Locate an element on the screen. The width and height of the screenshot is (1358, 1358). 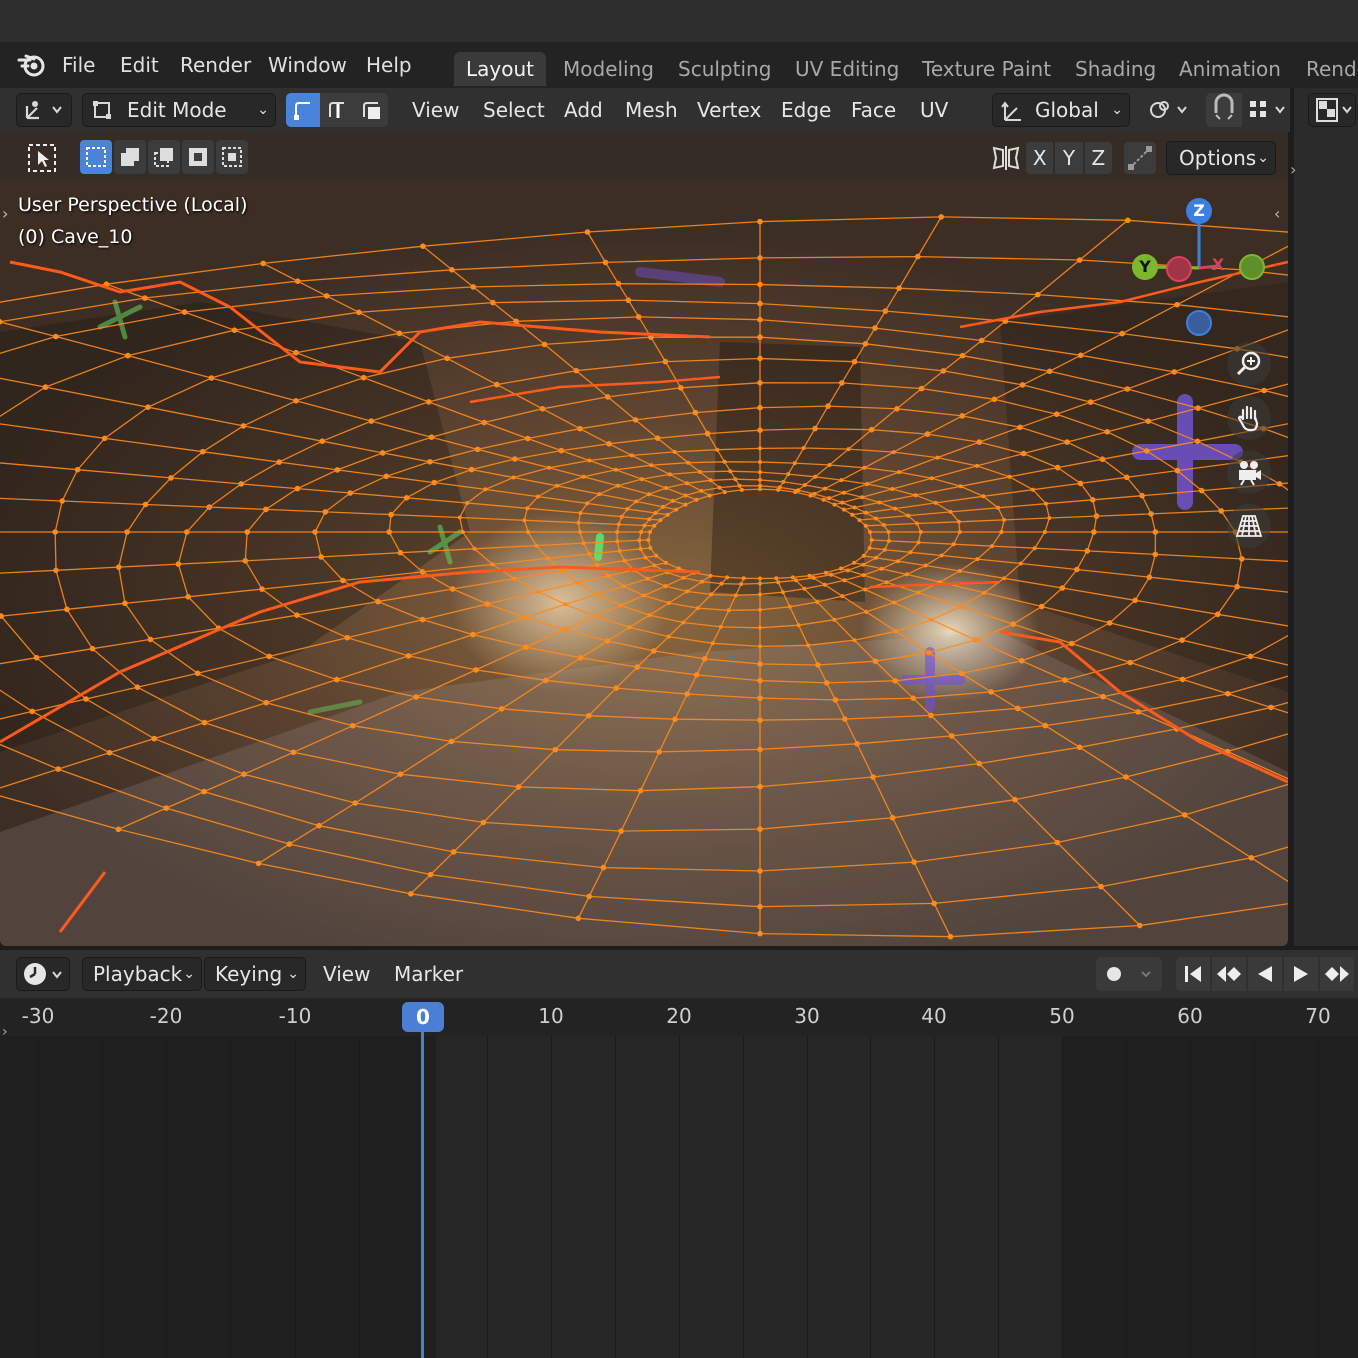
menu-file: File is located at coordinates (78, 65).